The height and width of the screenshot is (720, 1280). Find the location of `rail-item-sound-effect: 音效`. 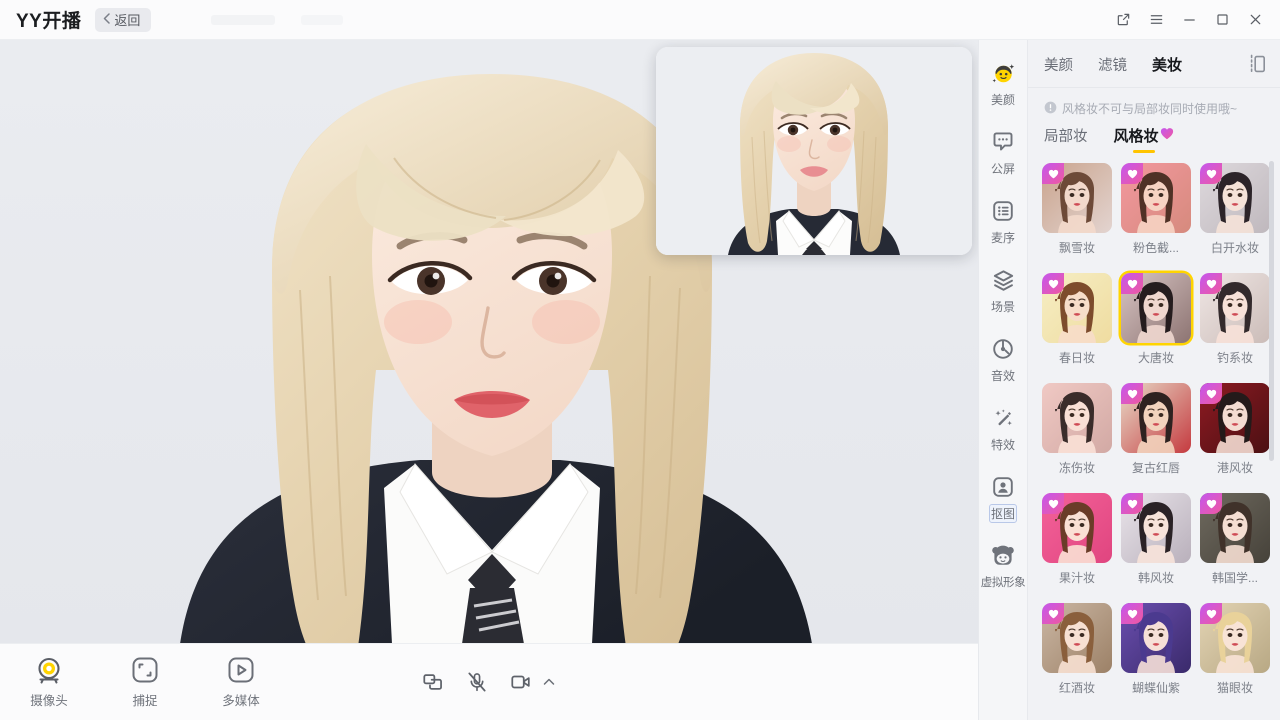

rail-item-sound-effect: 音效 is located at coordinates (1003, 359).